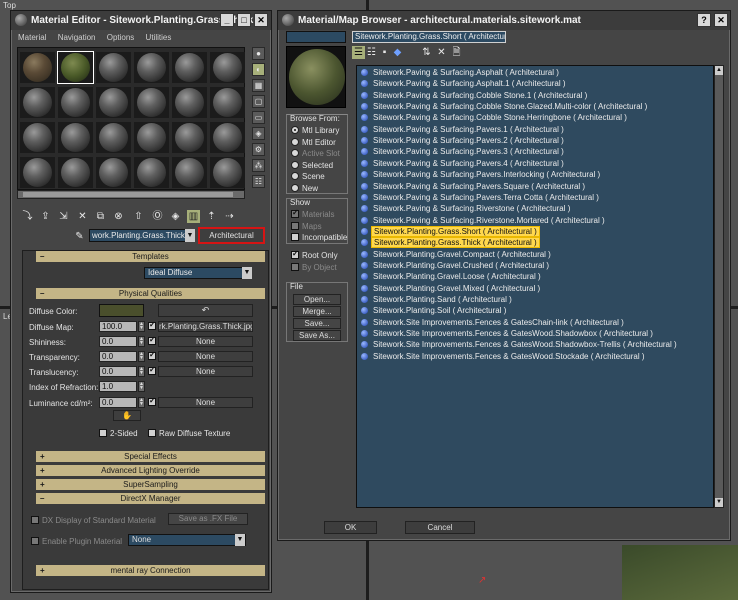 This screenshot has width=738, height=600. What do you see at coordinates (79, 236) in the screenshot?
I see `pick-material-eyedropper-icon: ✎` at bounding box center [79, 236].